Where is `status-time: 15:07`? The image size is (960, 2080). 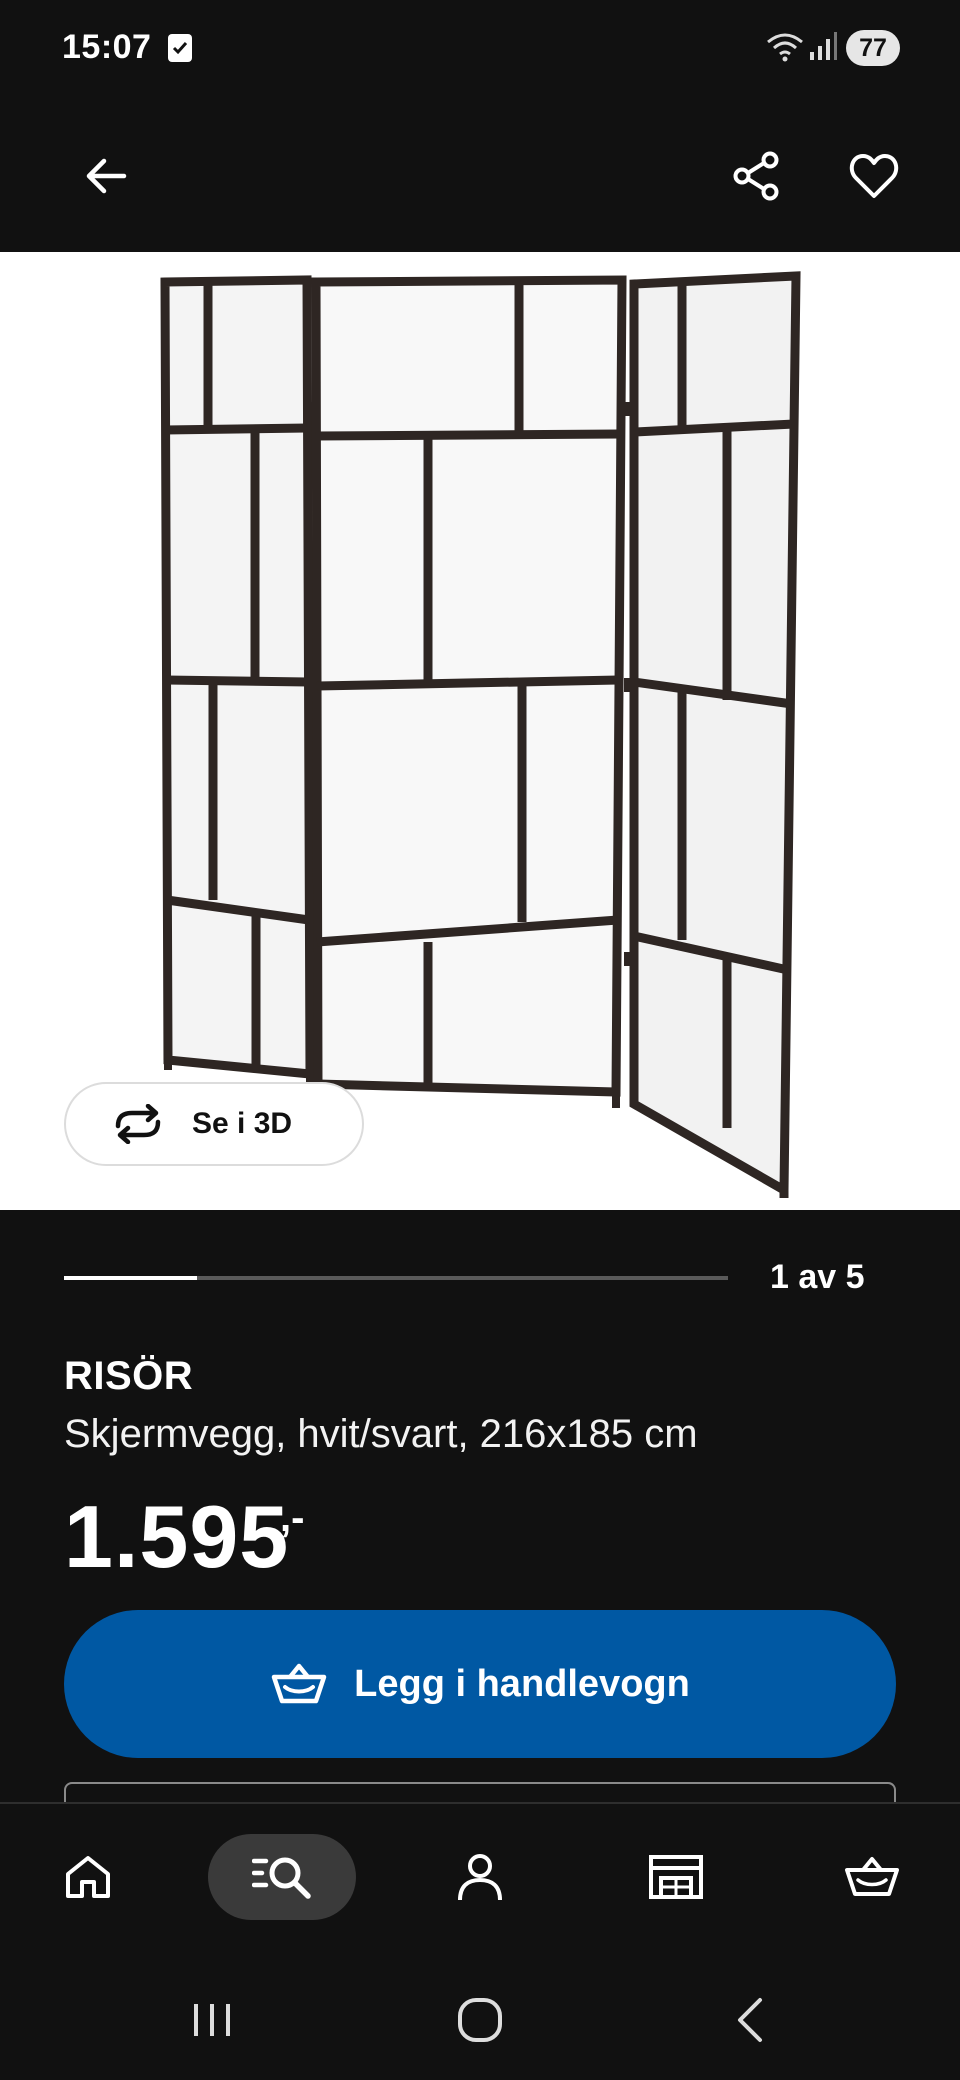
status-time: 15:07 is located at coordinates (107, 47).